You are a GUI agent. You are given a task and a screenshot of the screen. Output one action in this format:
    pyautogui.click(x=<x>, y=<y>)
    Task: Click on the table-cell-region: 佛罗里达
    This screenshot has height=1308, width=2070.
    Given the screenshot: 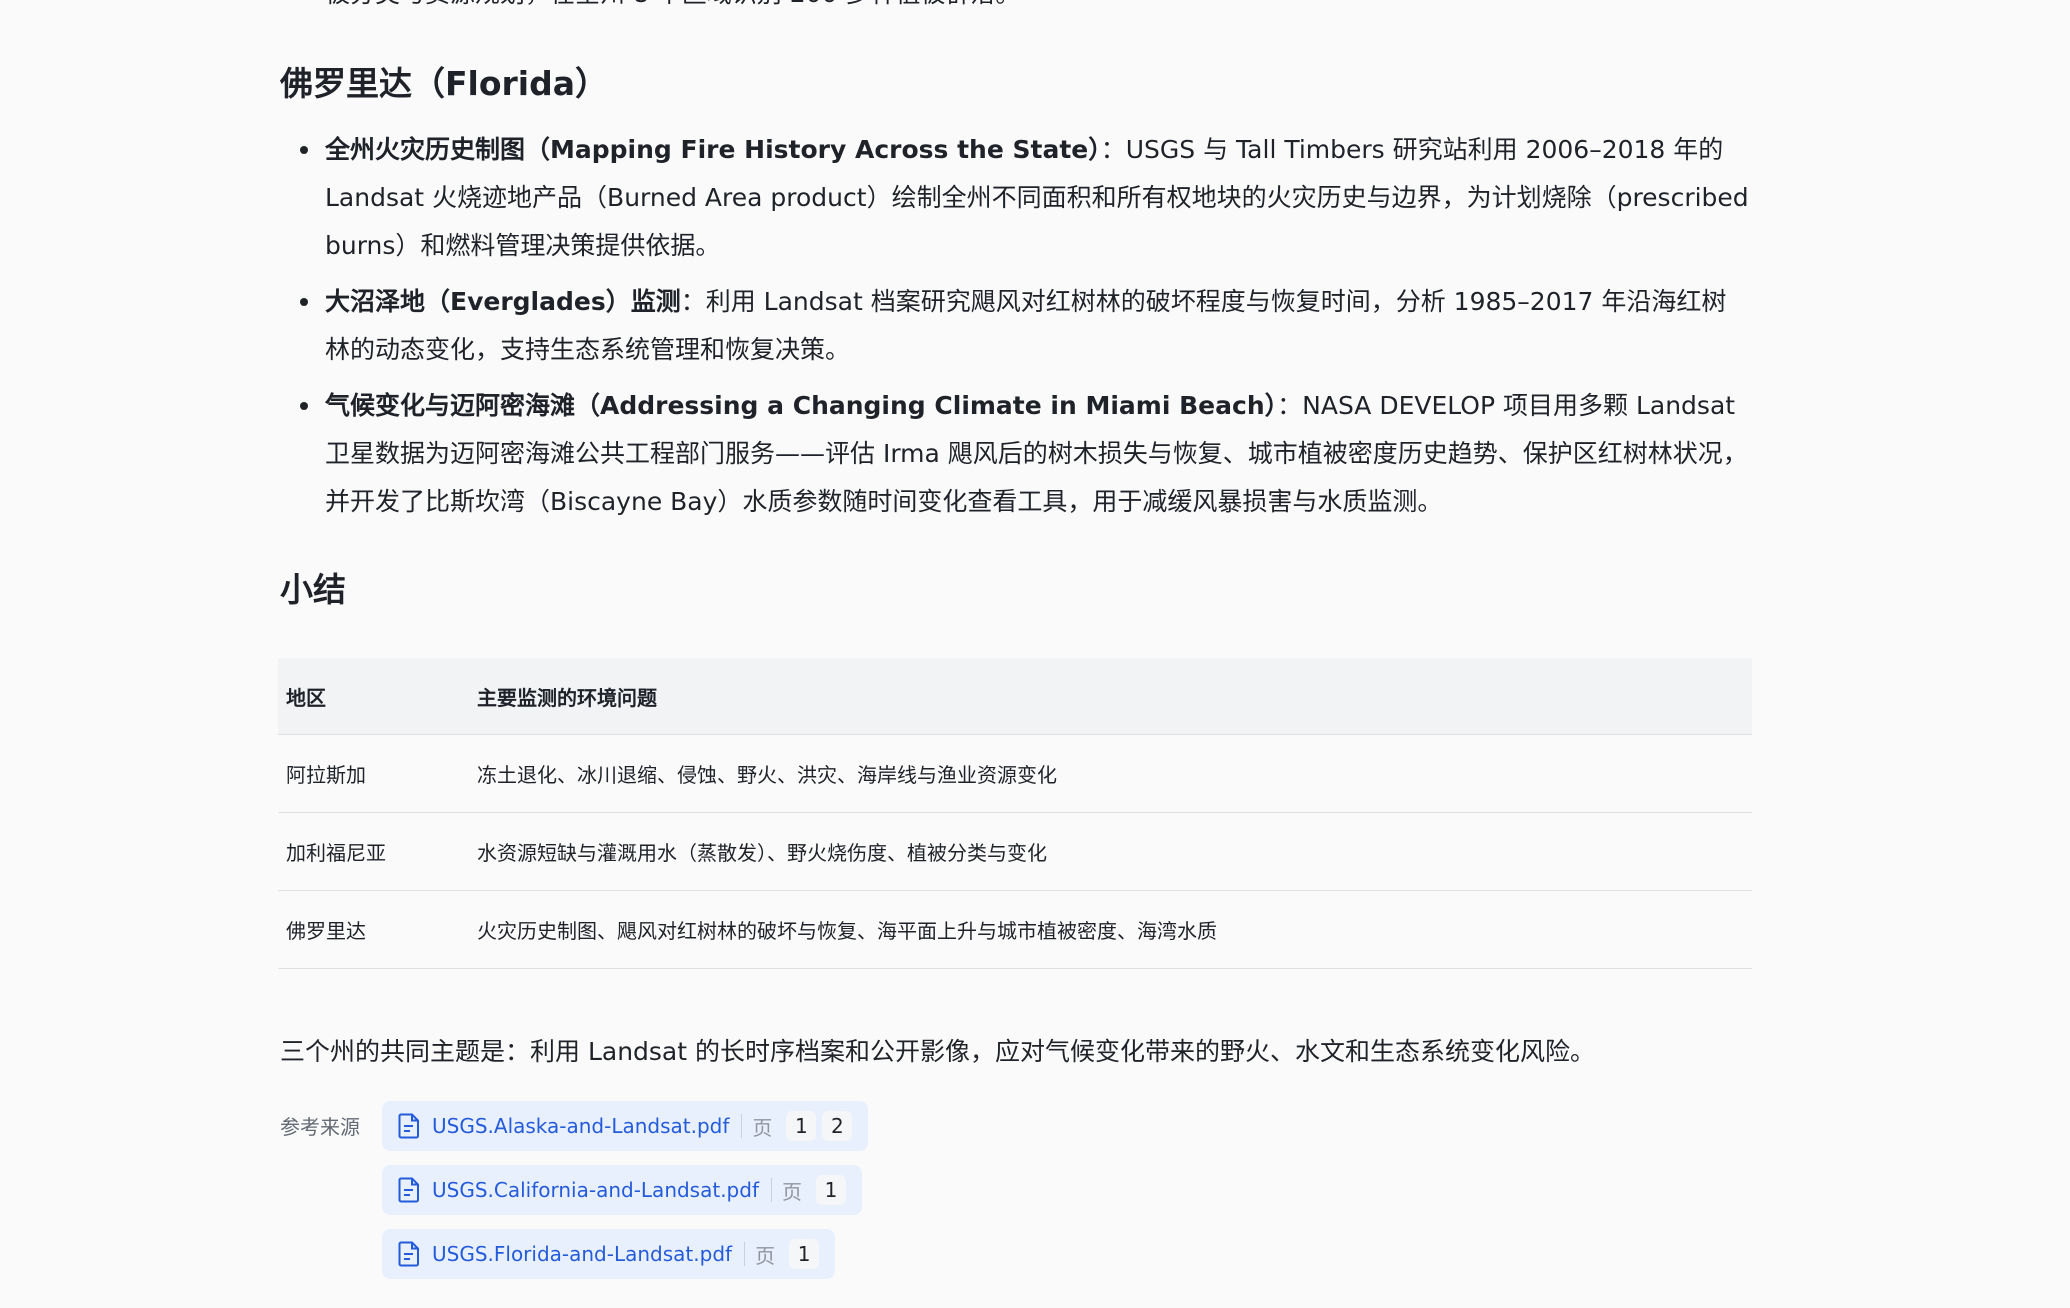 What is the action you would take?
    pyautogui.click(x=373, y=929)
    